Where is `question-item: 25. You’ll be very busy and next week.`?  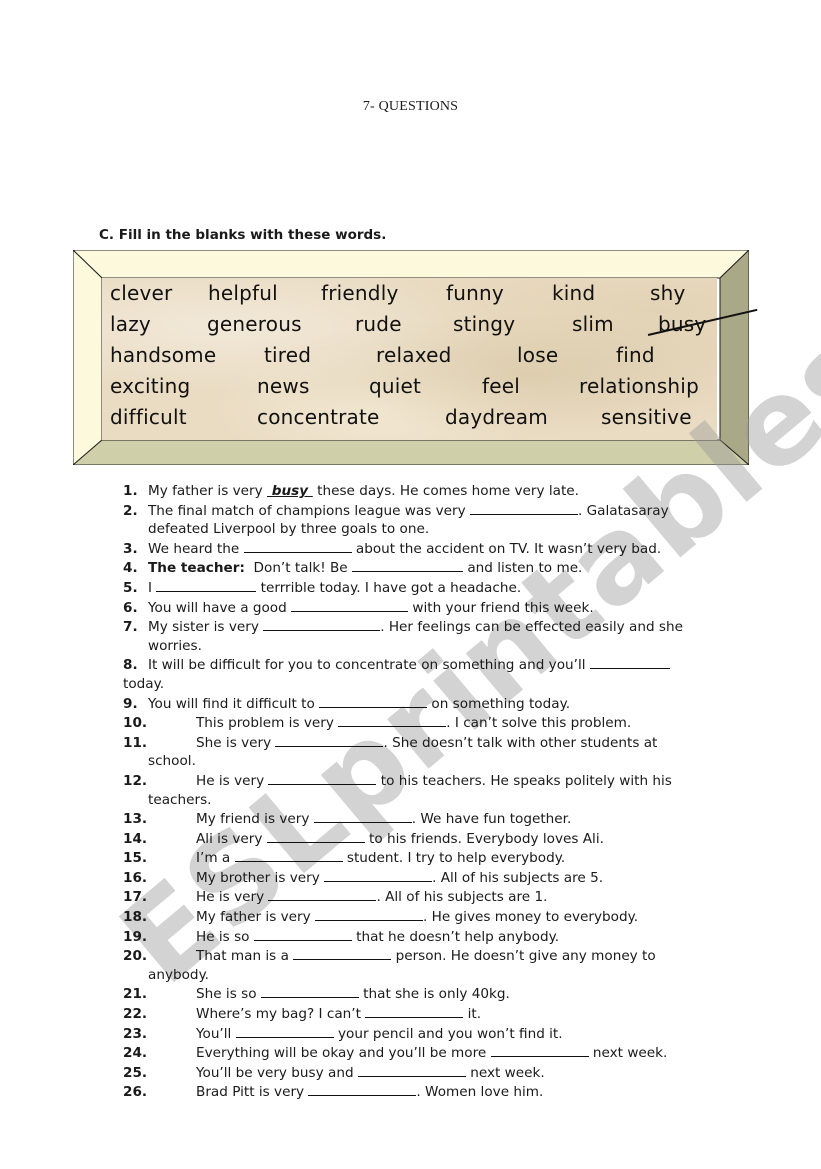 question-item: 25. You’ll be very busy and next week. is located at coordinates (433, 1073).